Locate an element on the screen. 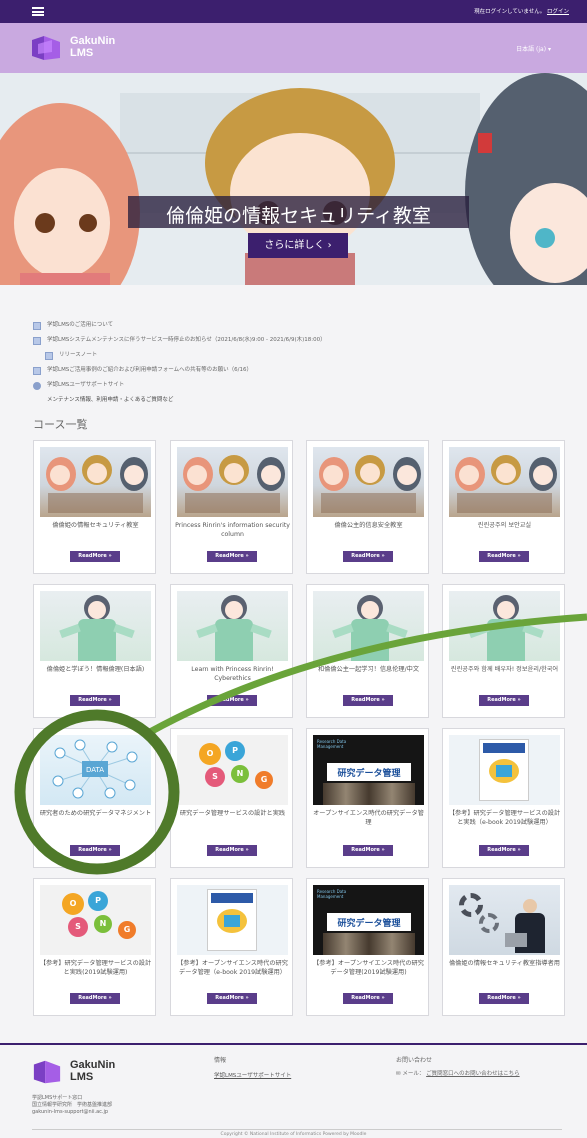 The image size is (587, 1138). course-card: 倫倫姫の情報セキュリティ教室指導者用 ReadMore » is located at coordinates (503, 947).